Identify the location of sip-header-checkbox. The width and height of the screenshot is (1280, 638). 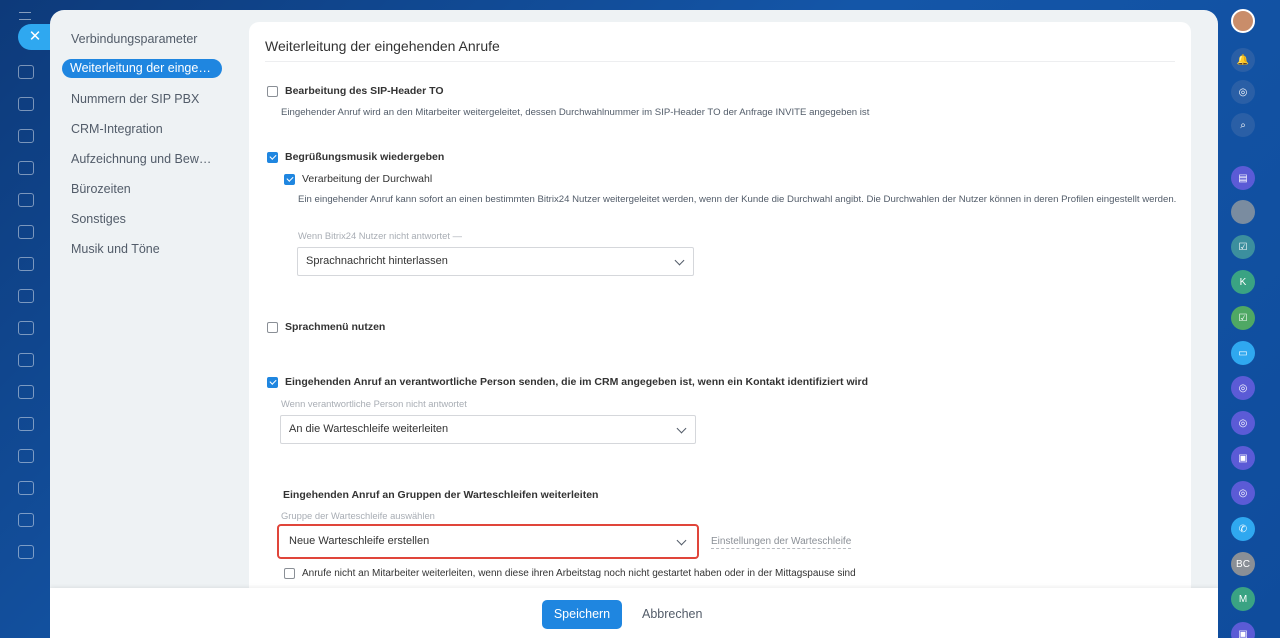
(272, 91).